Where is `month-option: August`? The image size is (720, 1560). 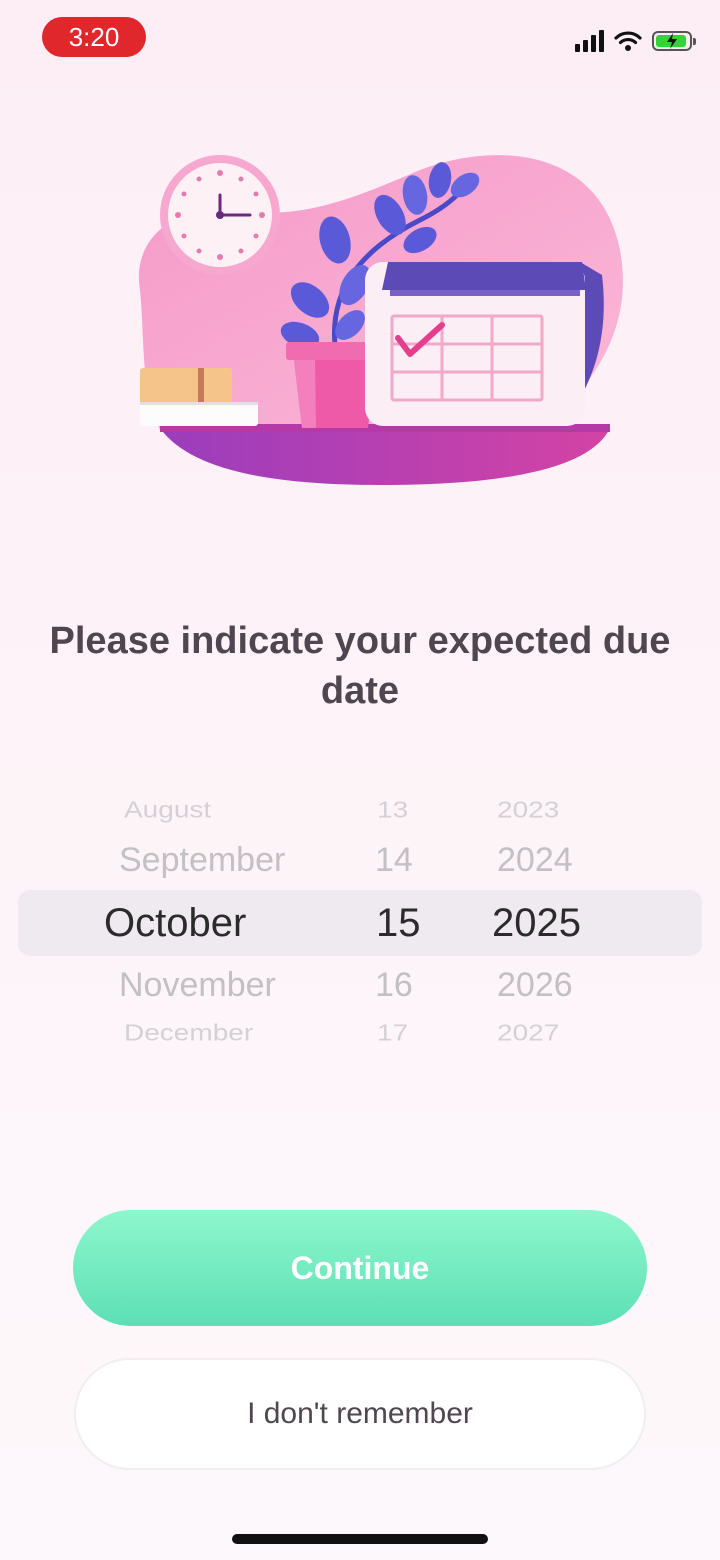 month-option: August is located at coordinates (167, 810).